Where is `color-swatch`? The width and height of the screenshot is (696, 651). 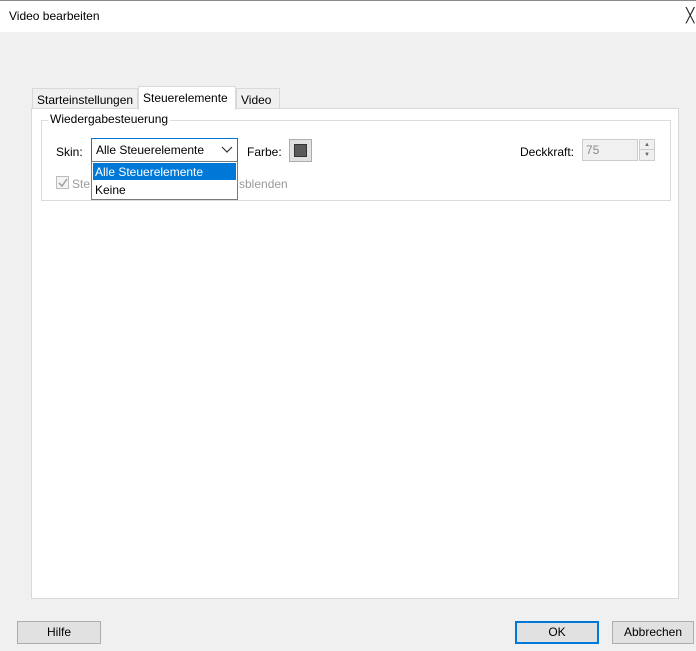 color-swatch is located at coordinates (300, 150).